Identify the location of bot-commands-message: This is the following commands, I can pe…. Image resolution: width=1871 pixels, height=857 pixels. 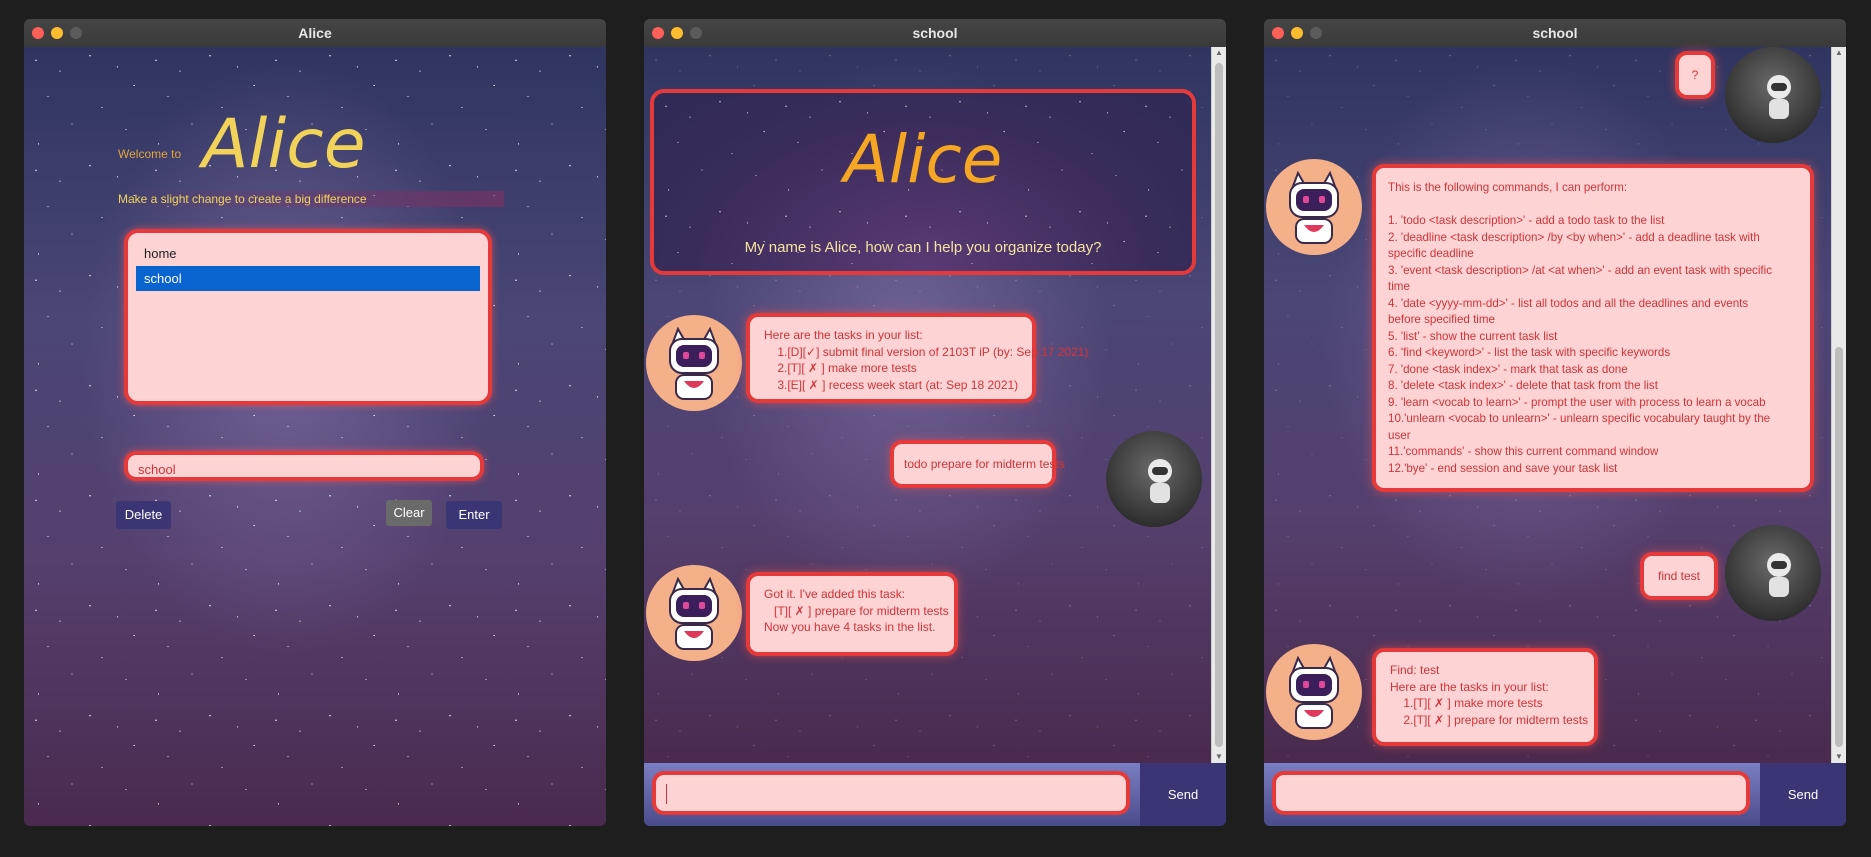
(1593, 328).